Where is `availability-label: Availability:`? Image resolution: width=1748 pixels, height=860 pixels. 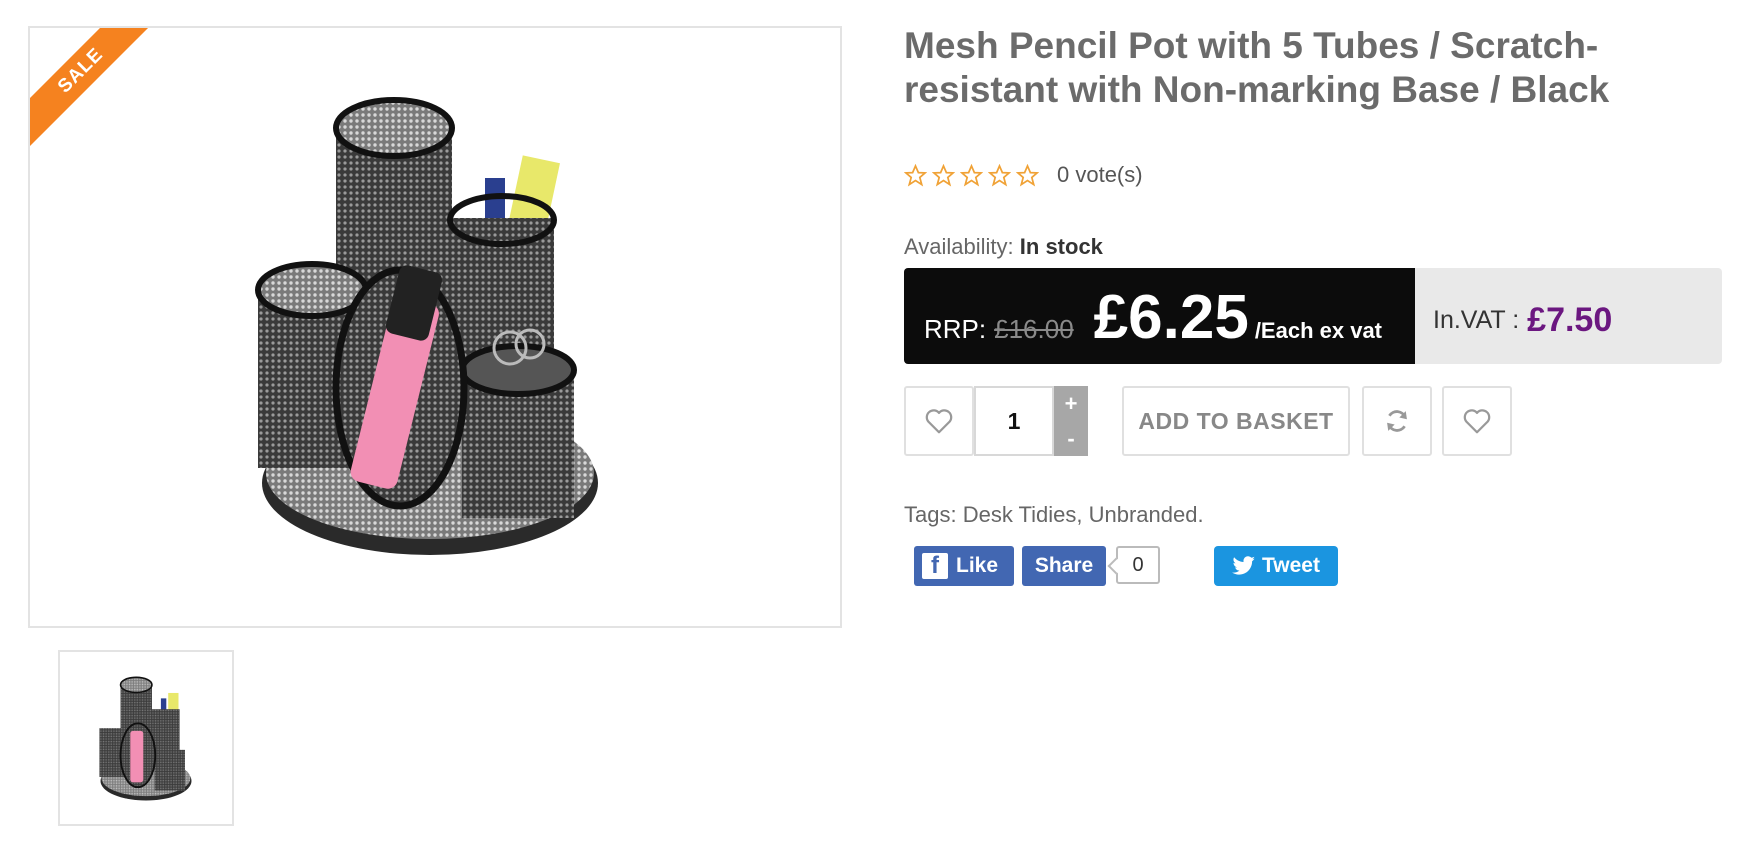
availability-label: Availability: is located at coordinates (959, 246).